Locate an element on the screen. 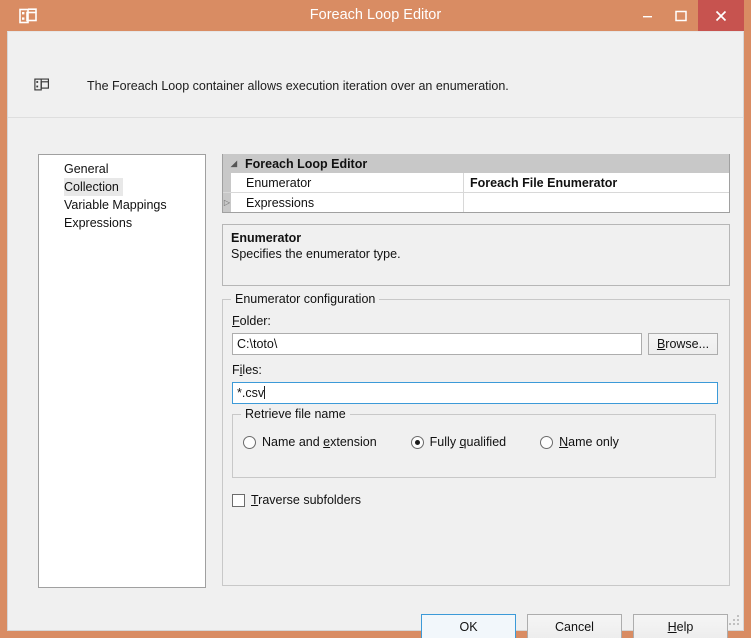 The image size is (751, 638). window-controls is located at coordinates (687, 15).